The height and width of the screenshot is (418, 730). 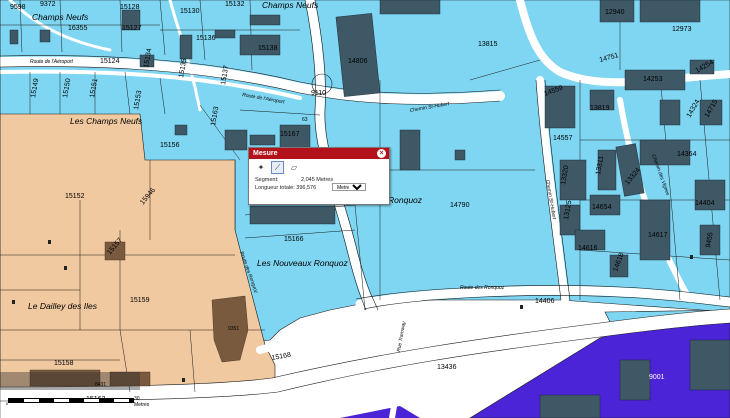 I want to click on segment-value: 2,045 Metres, so click(x=317, y=180).